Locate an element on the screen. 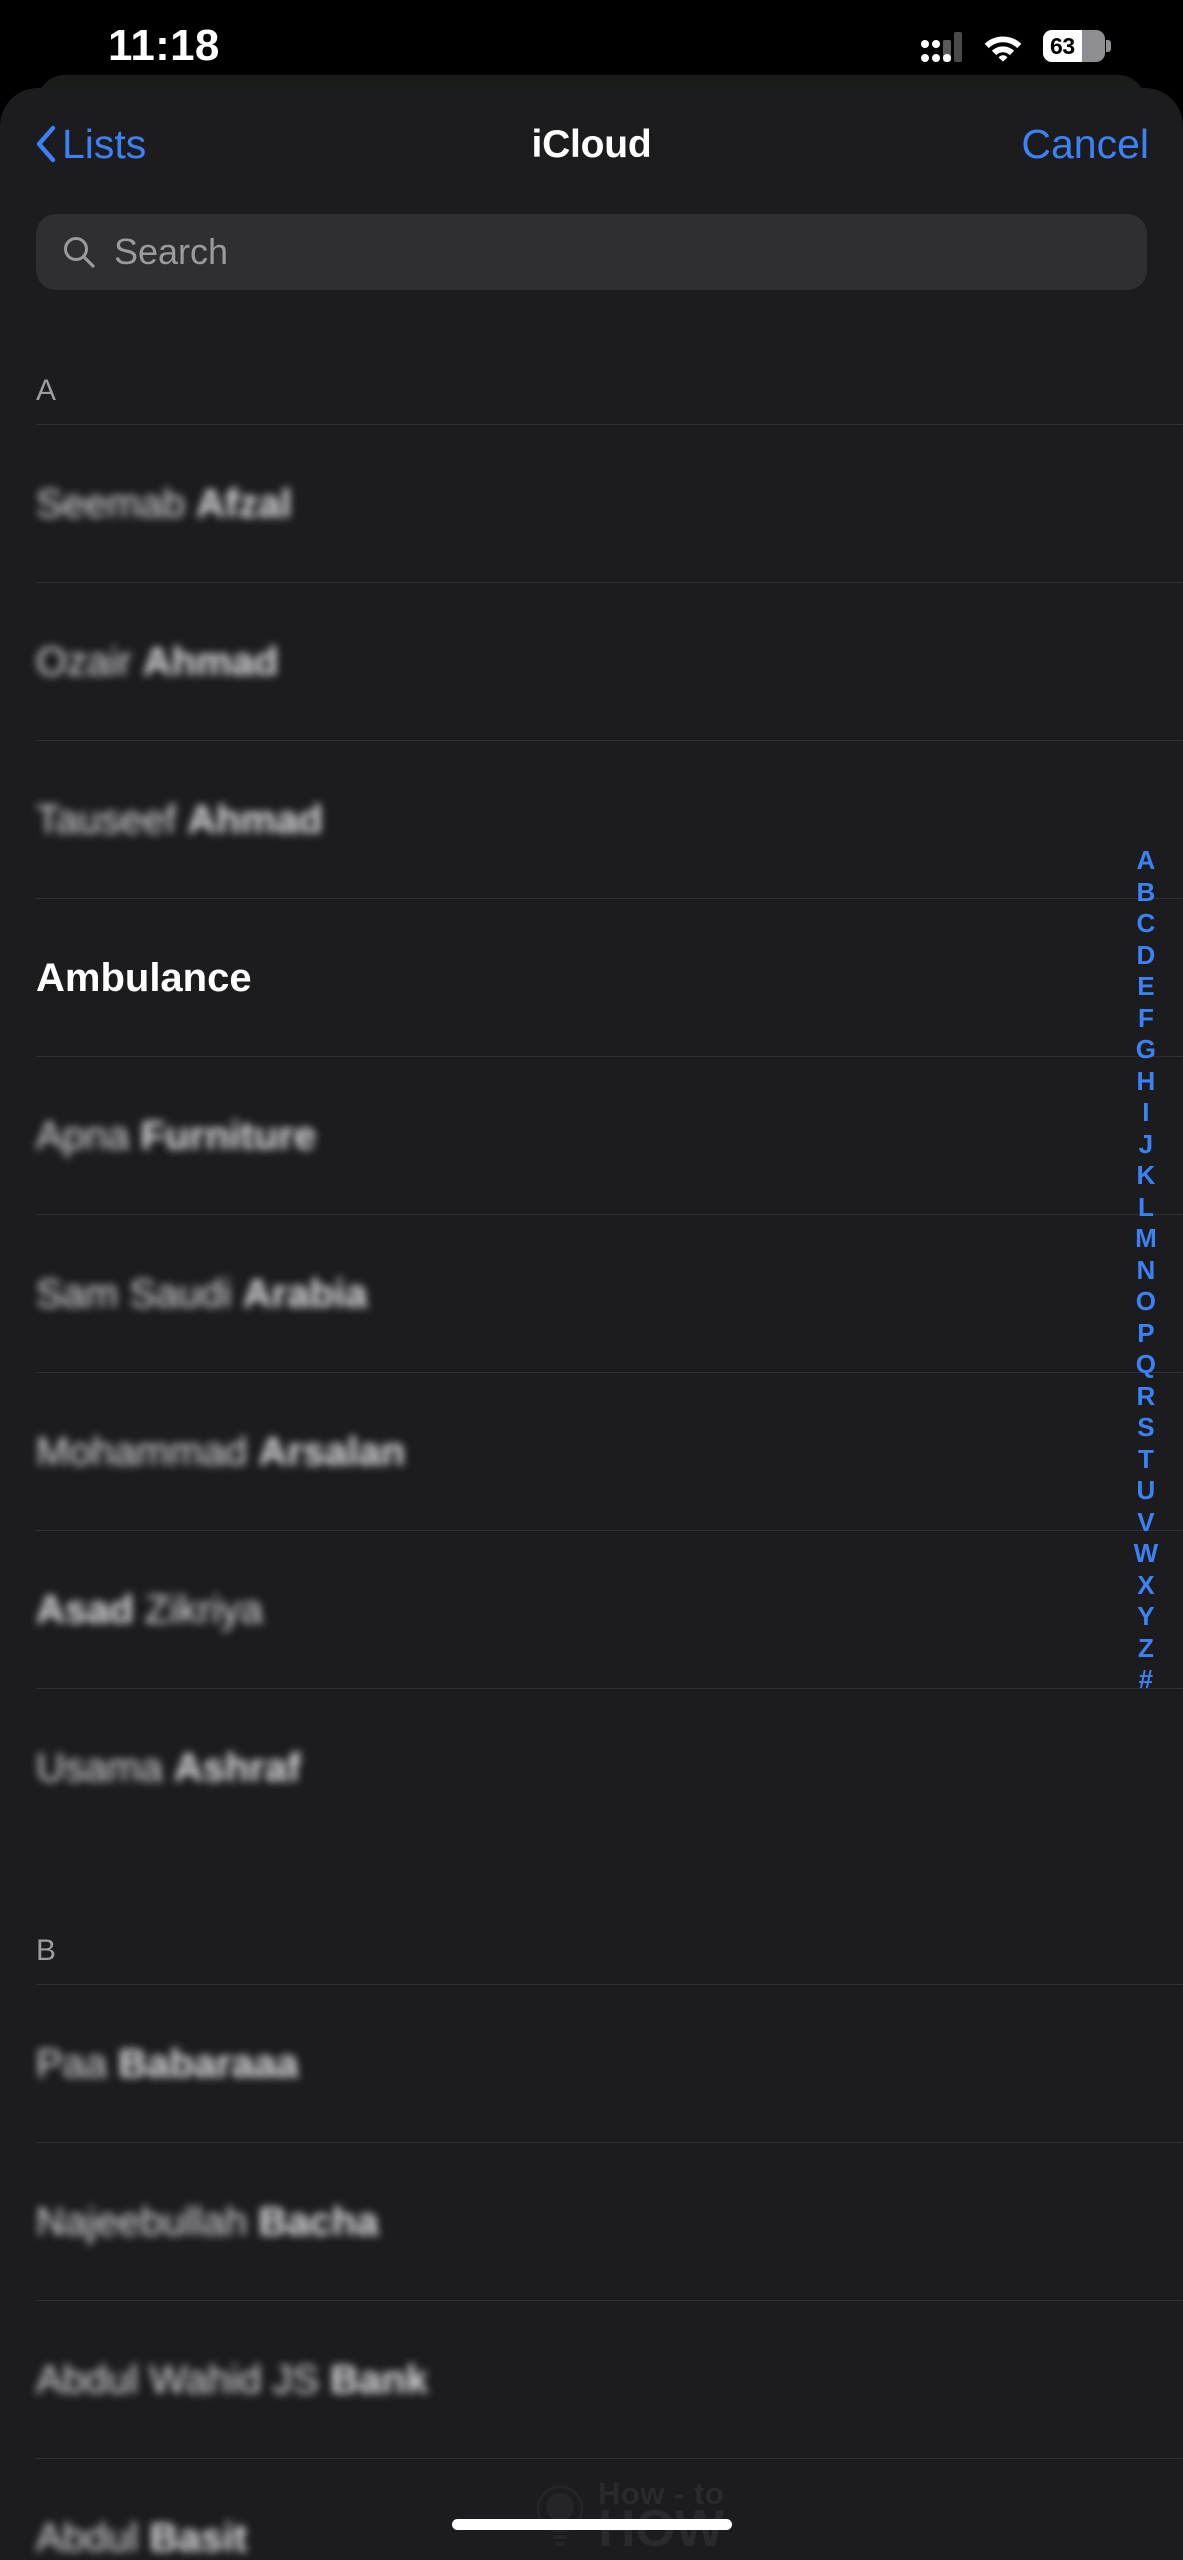 The width and height of the screenshot is (1183, 2560). list-item: Tauseef Ahmad is located at coordinates (609, 819).